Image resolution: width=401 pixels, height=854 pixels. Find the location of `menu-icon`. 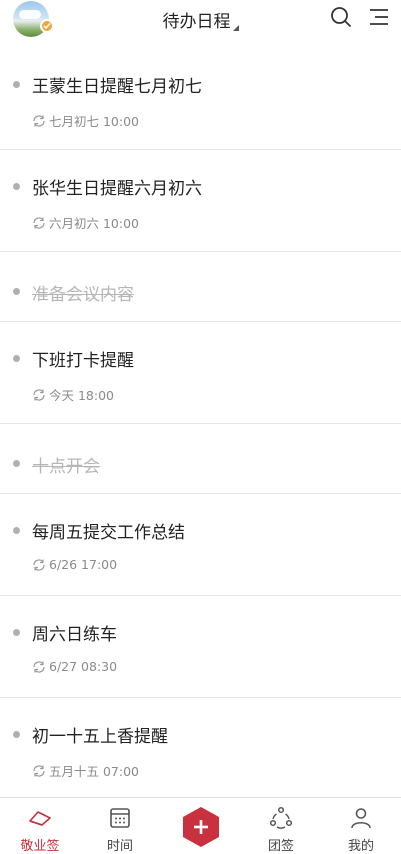

menu-icon is located at coordinates (379, 17).